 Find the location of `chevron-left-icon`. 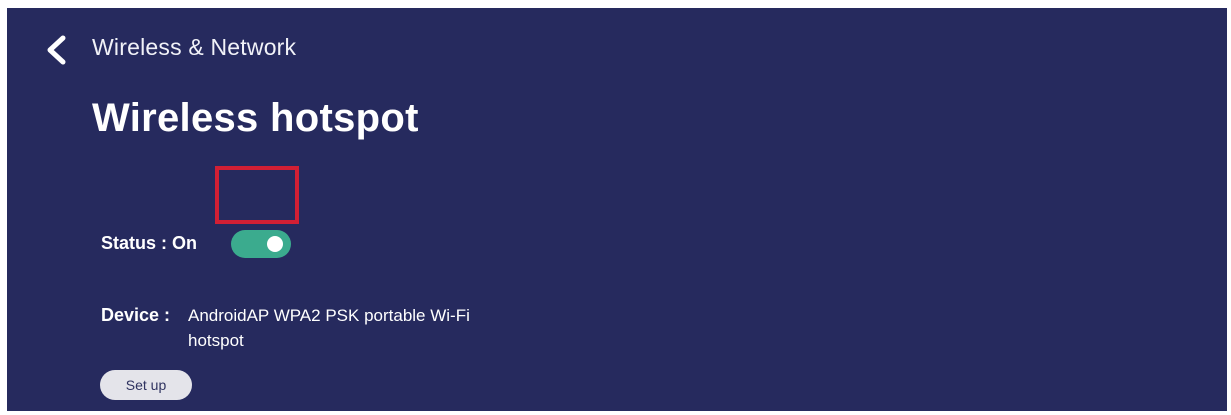

chevron-left-icon is located at coordinates (56, 50).